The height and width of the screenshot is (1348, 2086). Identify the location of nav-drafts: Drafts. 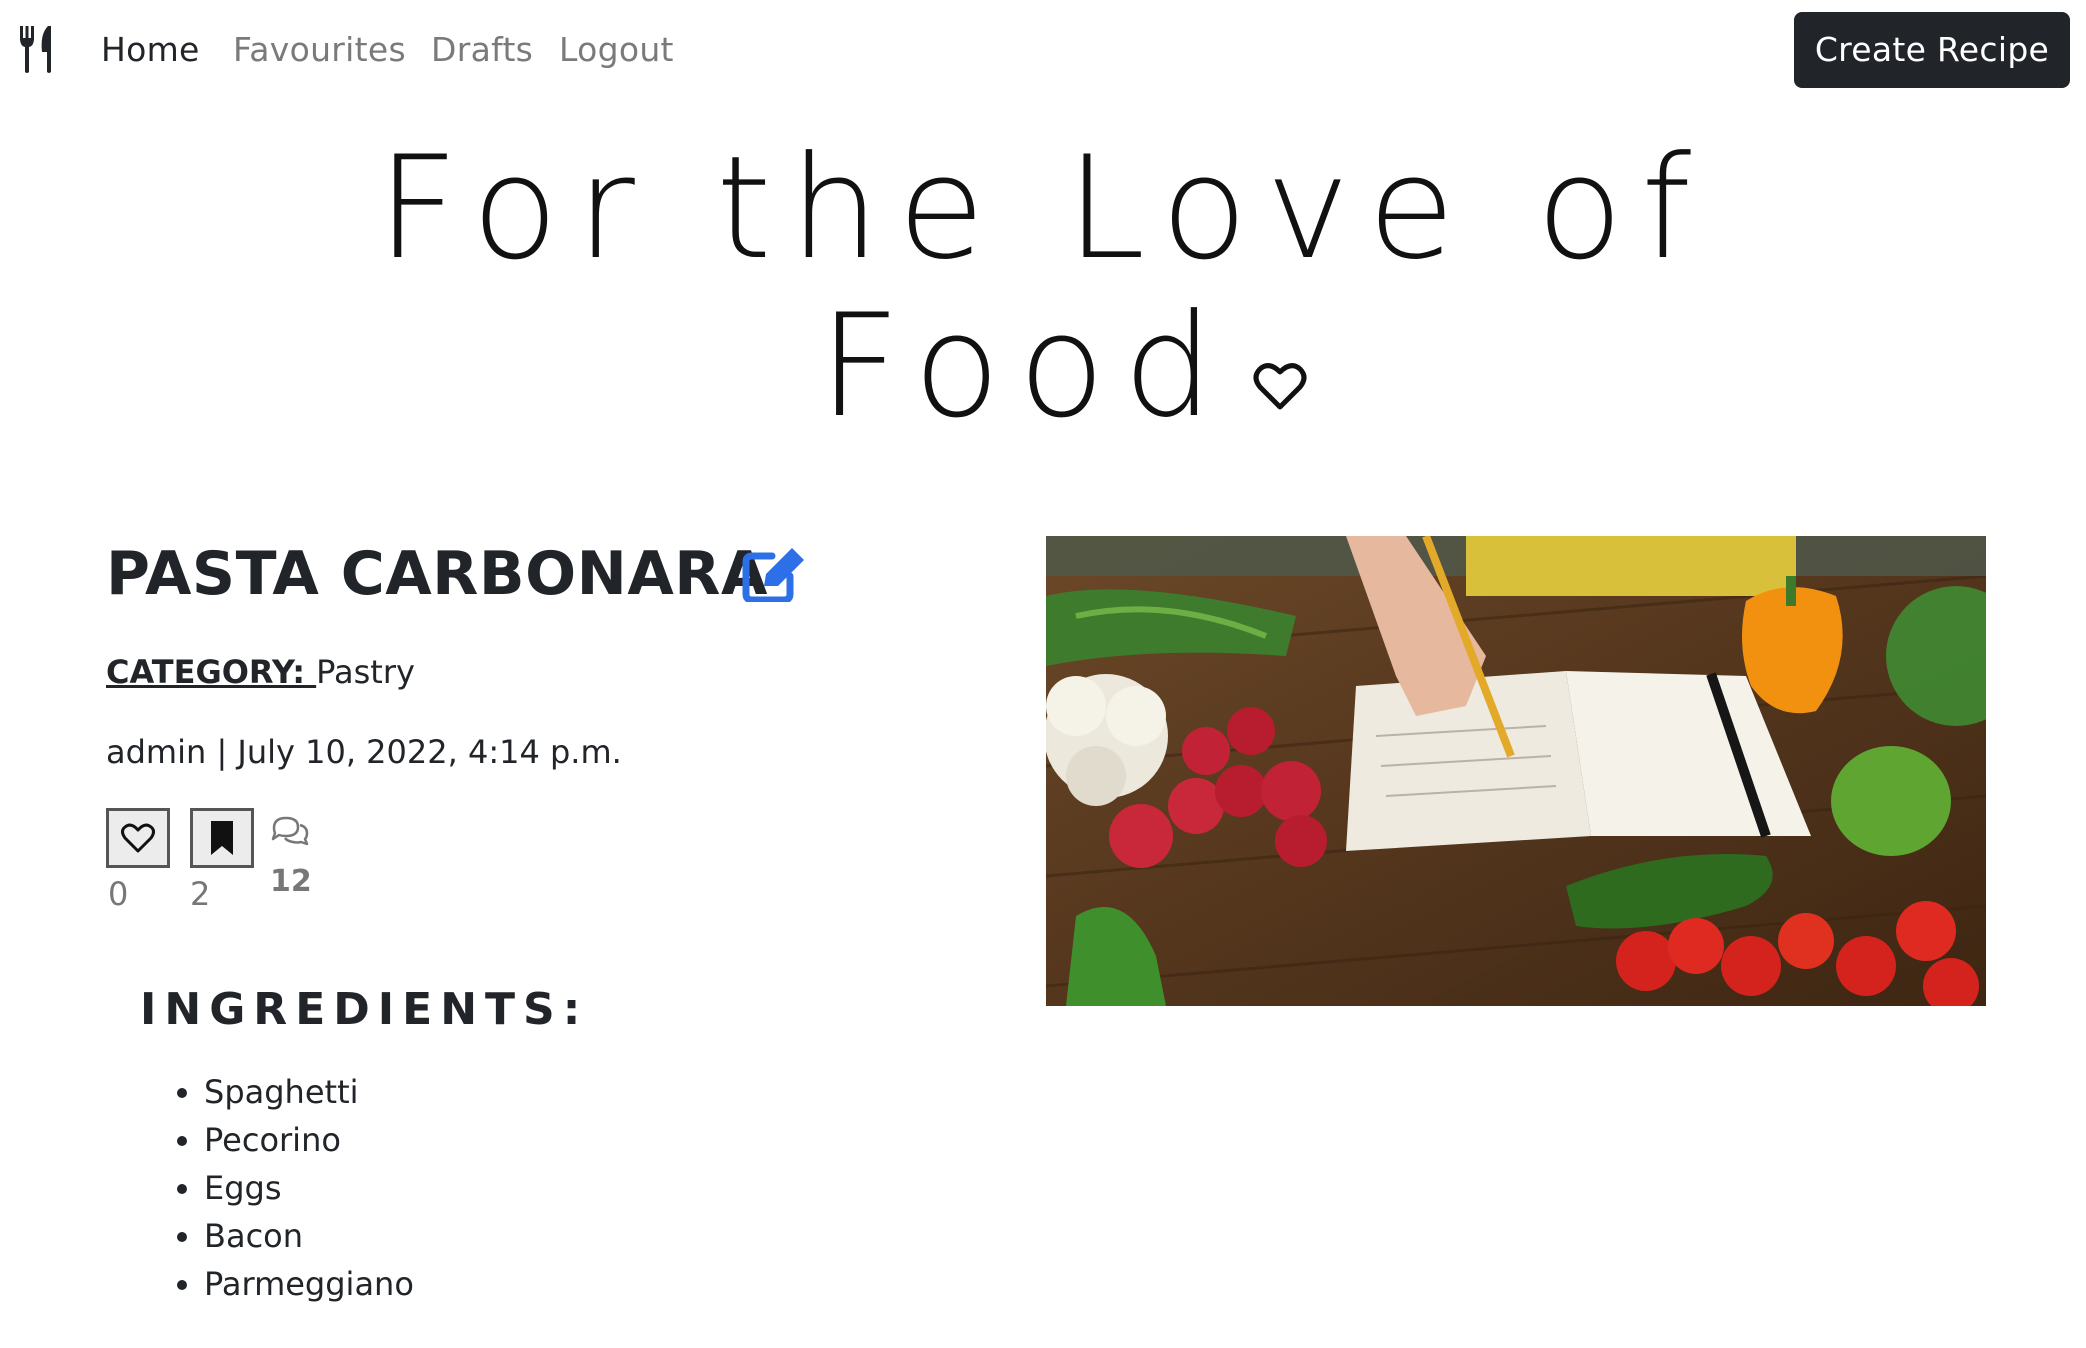
(482, 50).